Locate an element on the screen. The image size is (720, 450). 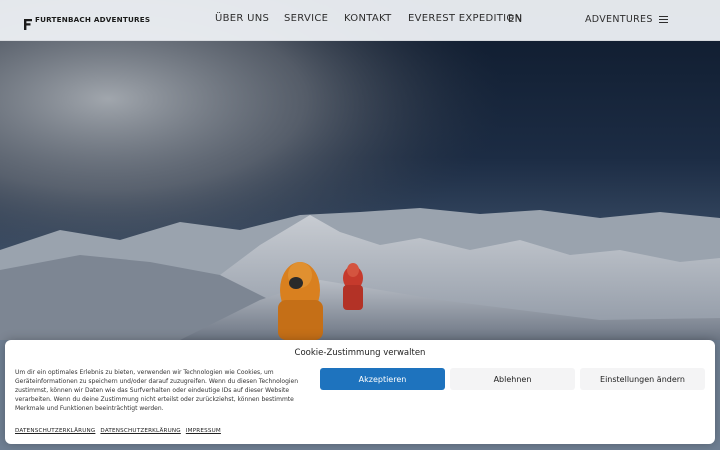
nav-kontakt: KONTAKT is located at coordinates (368, 19).